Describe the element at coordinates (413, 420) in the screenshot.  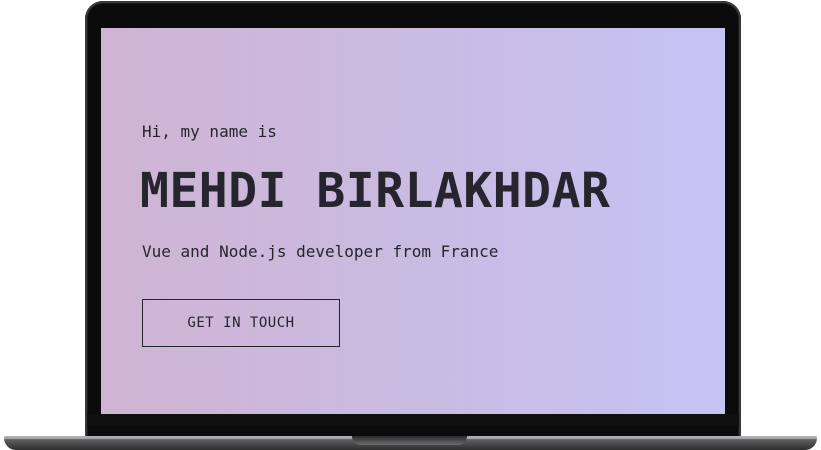
I see `laptop-bezel-chin` at that location.